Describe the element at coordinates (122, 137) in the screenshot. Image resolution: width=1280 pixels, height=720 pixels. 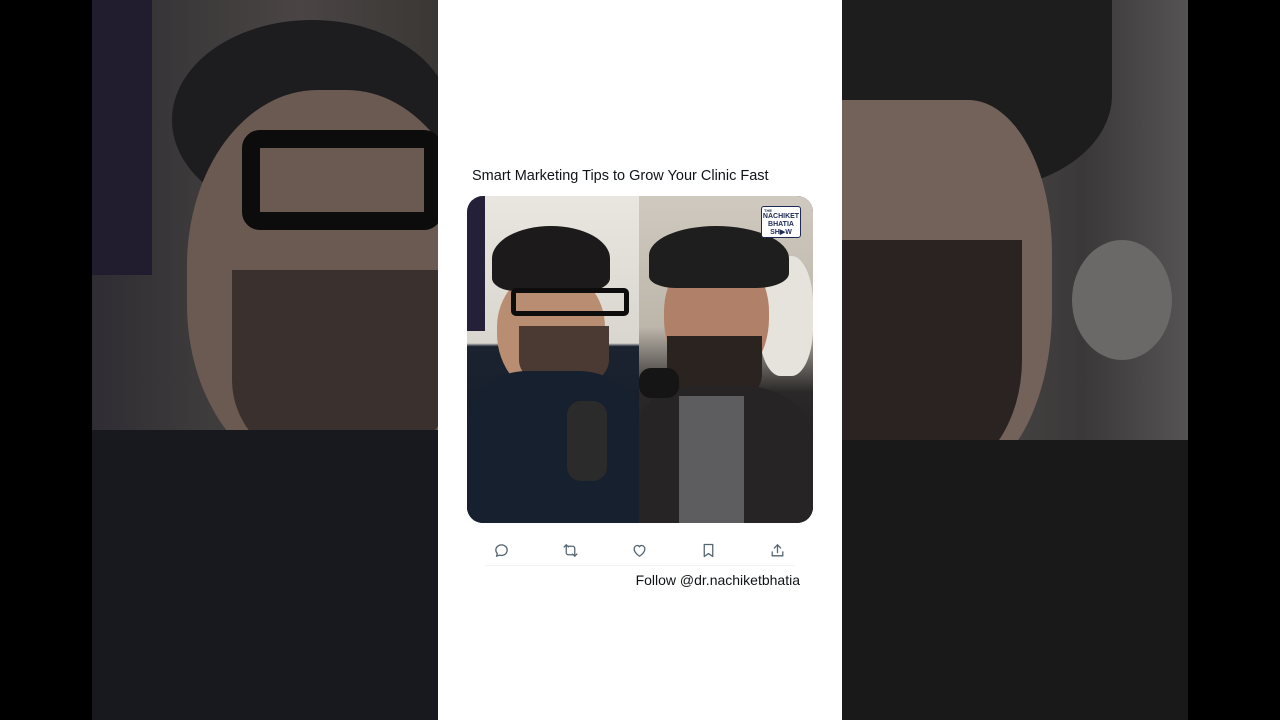
I see `background-frame` at that location.